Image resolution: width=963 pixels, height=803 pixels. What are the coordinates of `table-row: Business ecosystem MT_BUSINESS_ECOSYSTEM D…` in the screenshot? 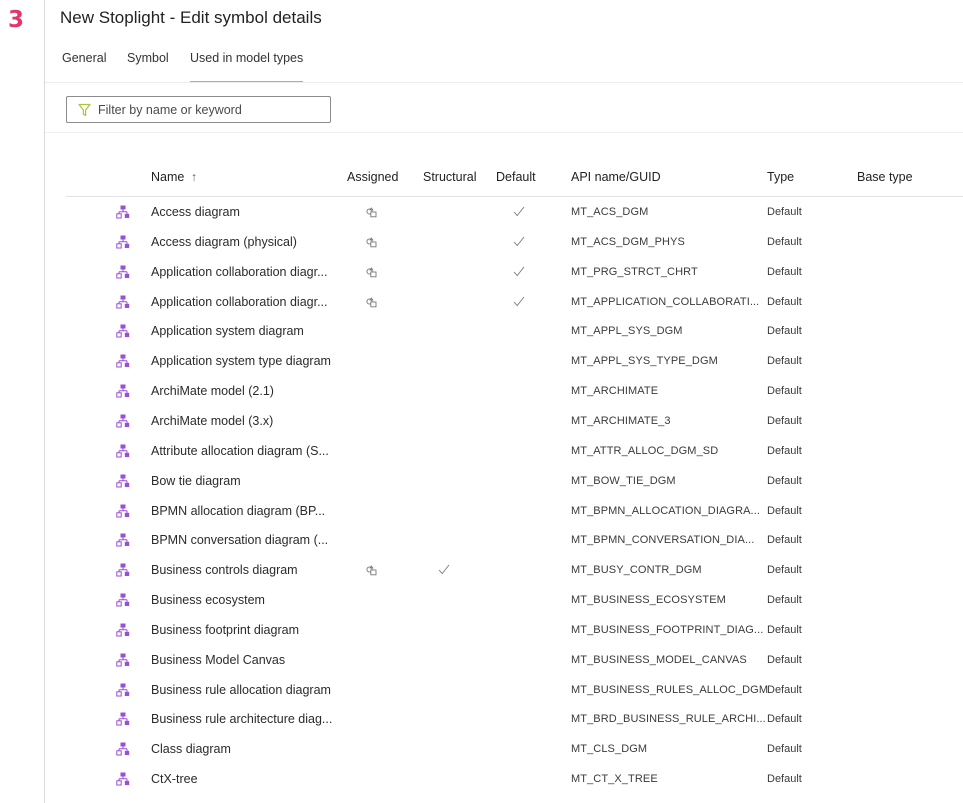 It's located at (514, 600).